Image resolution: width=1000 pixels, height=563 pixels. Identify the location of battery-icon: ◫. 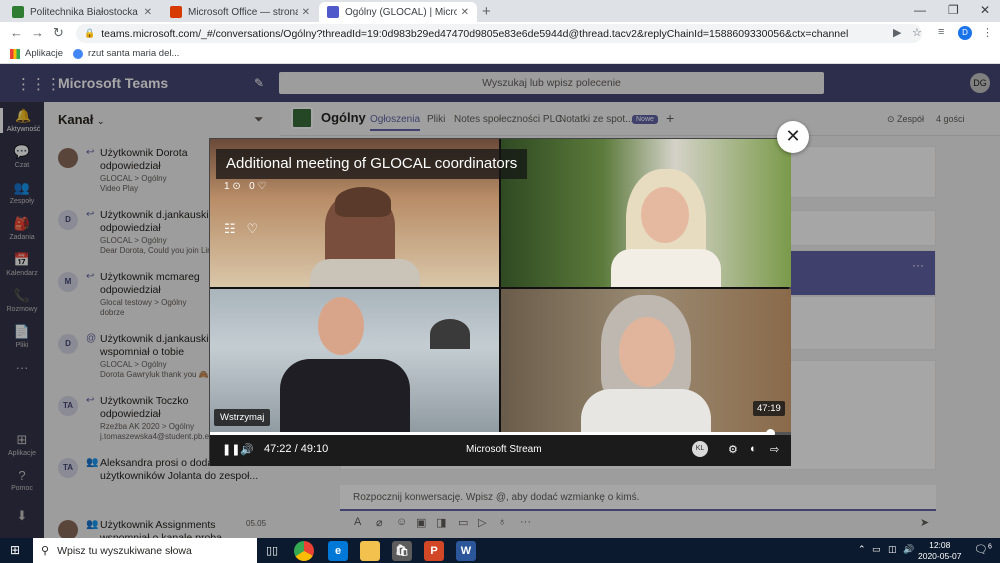
(892, 549).